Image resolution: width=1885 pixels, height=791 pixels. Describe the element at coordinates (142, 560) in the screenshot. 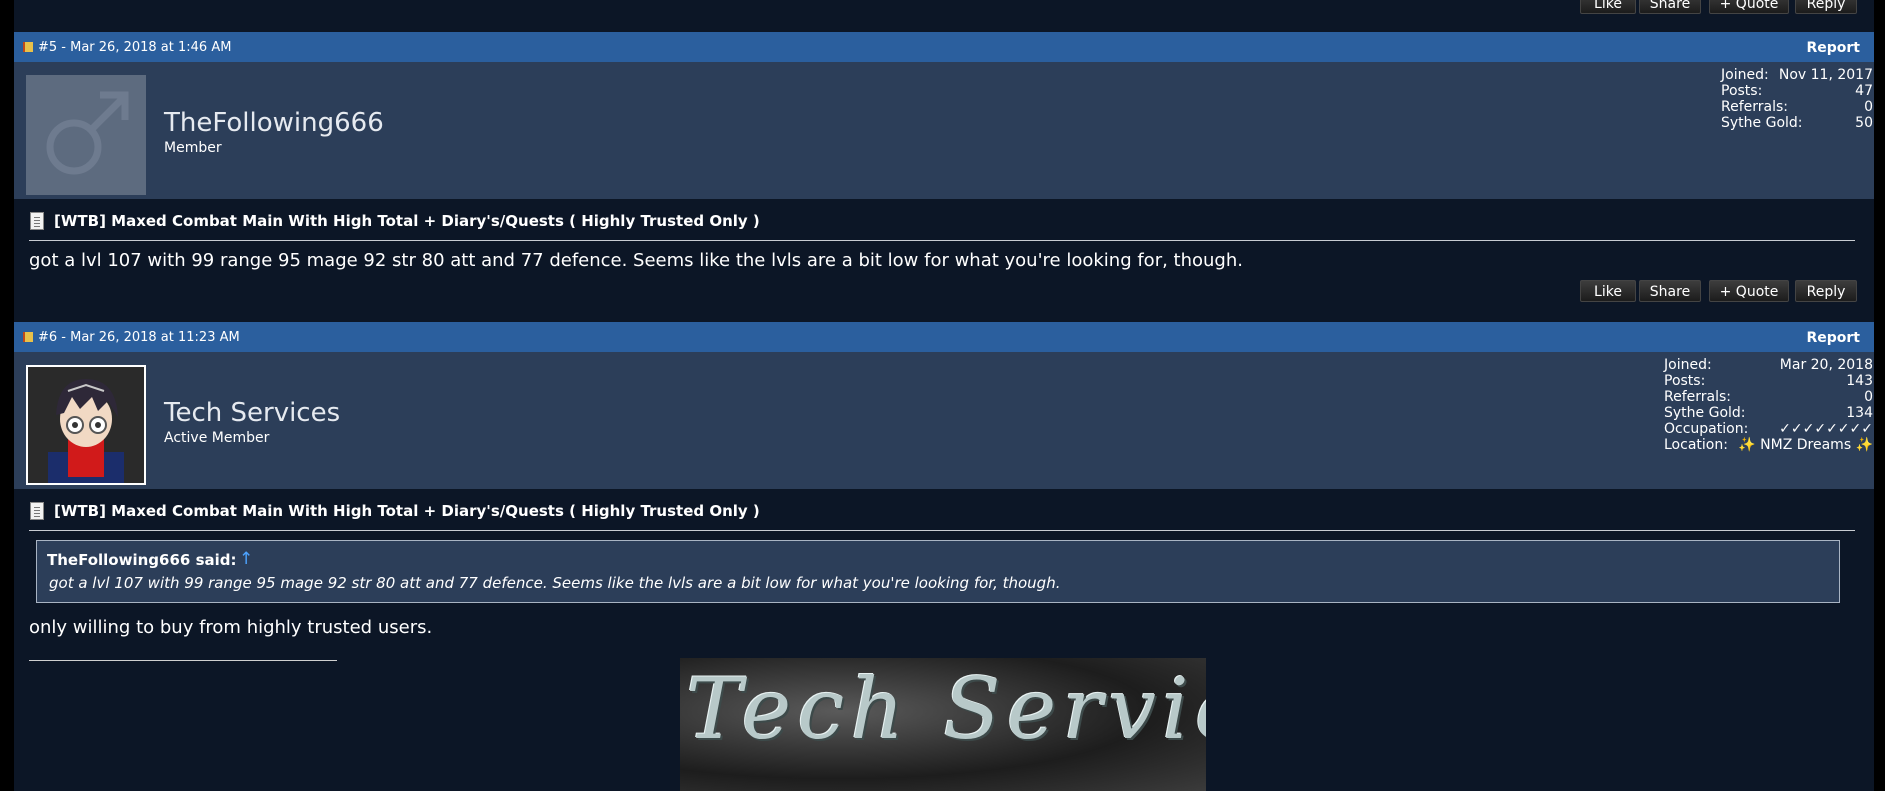

I see `quote-author: TheFollowing666 said:` at that location.